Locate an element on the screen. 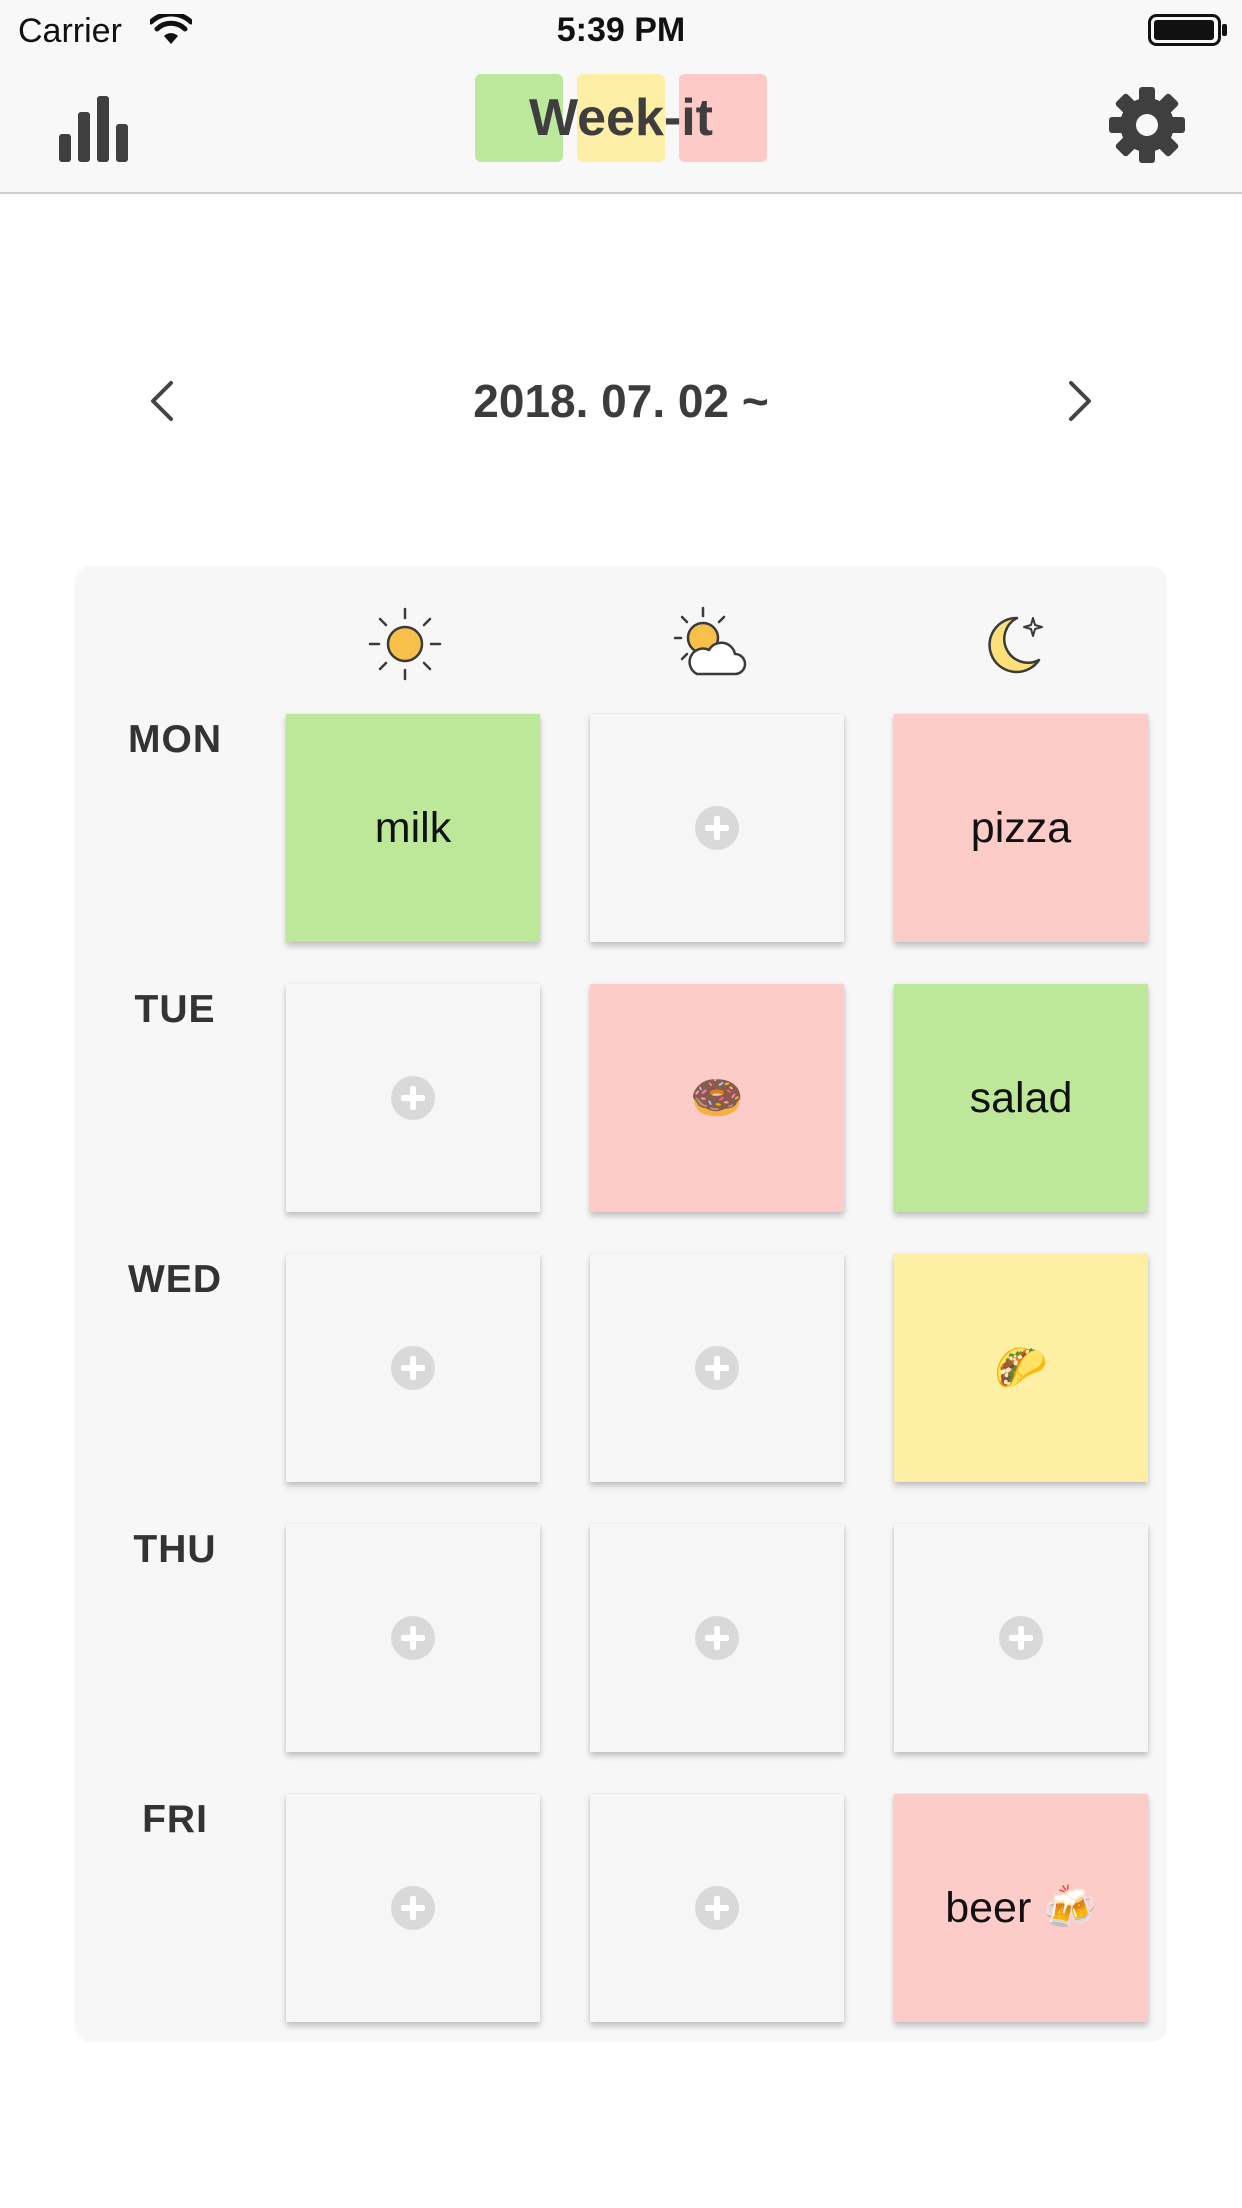 Image resolution: width=1242 pixels, height=2208 pixels. day-label-thu: THU is located at coordinates (175, 1549).